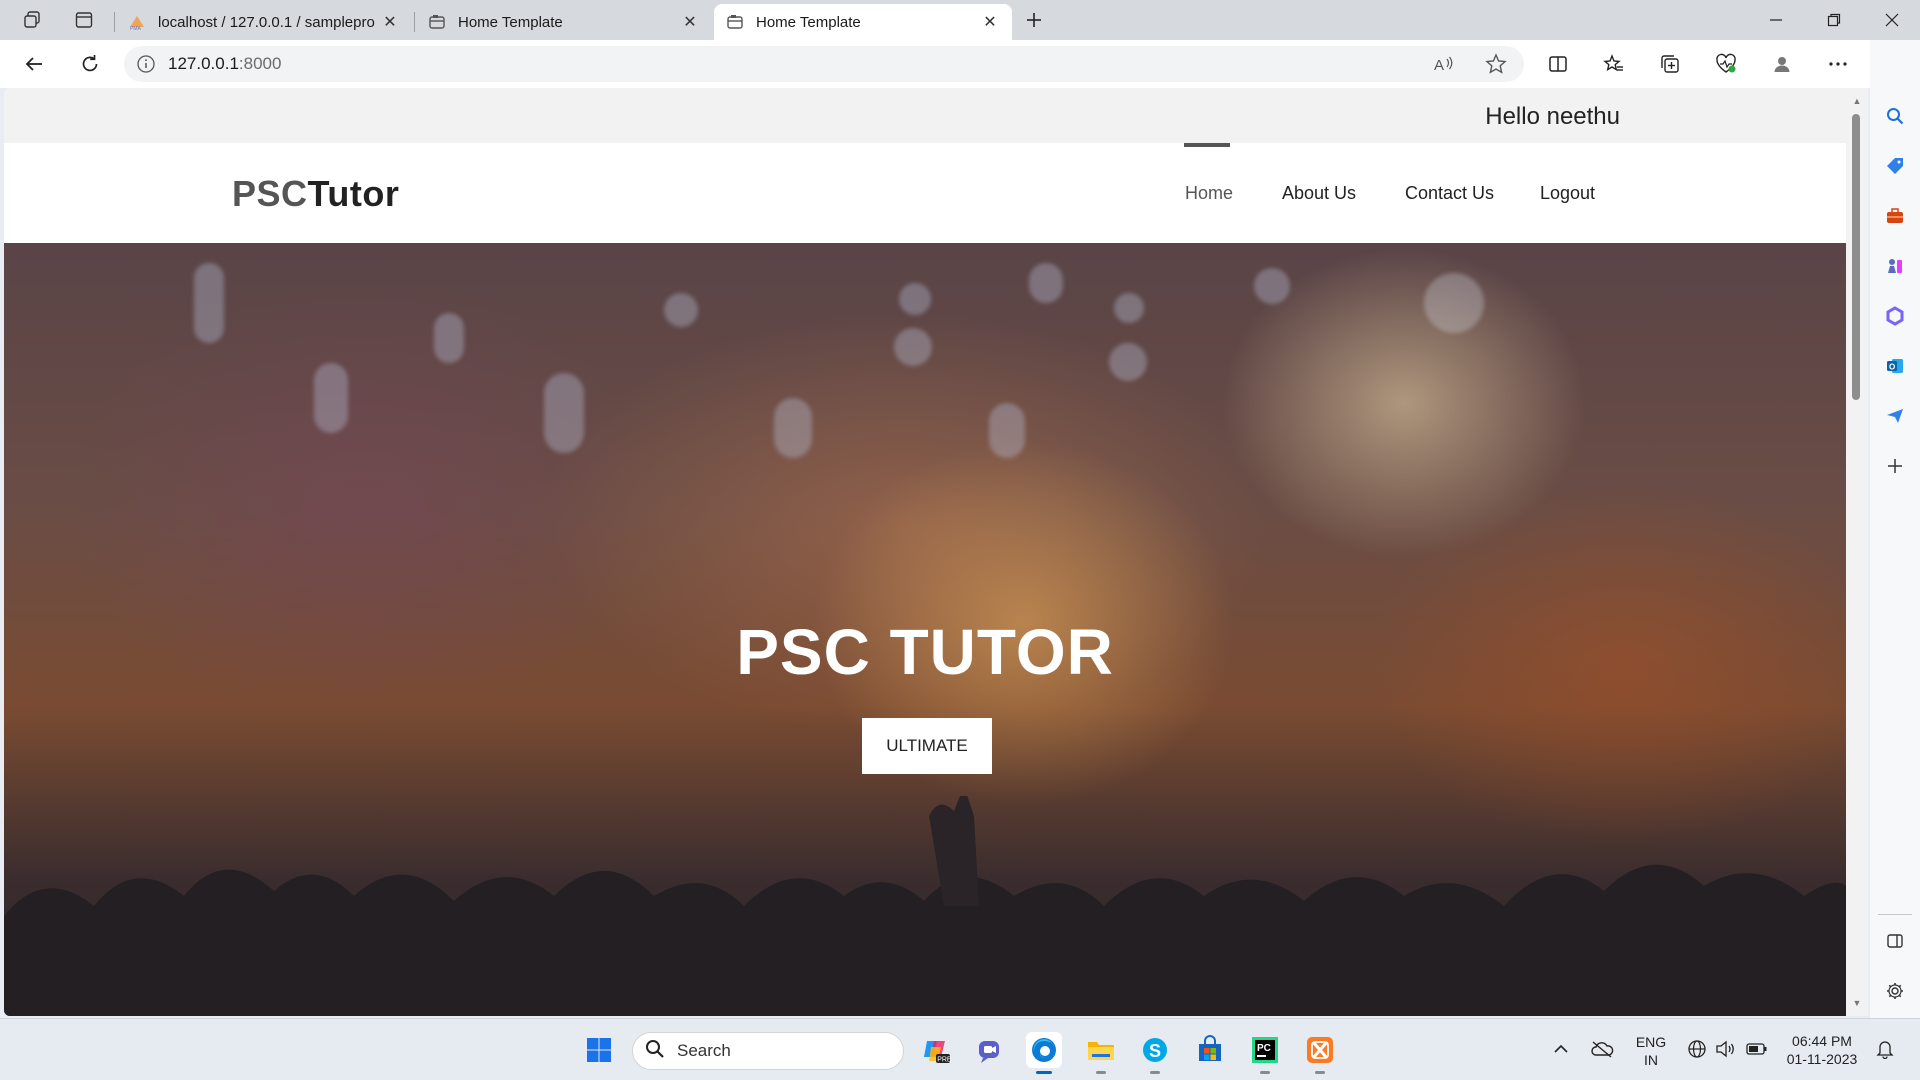 The height and width of the screenshot is (1080, 1920). Describe the element at coordinates (1496, 64) in the screenshot. I see `favorite-star-icon` at that location.